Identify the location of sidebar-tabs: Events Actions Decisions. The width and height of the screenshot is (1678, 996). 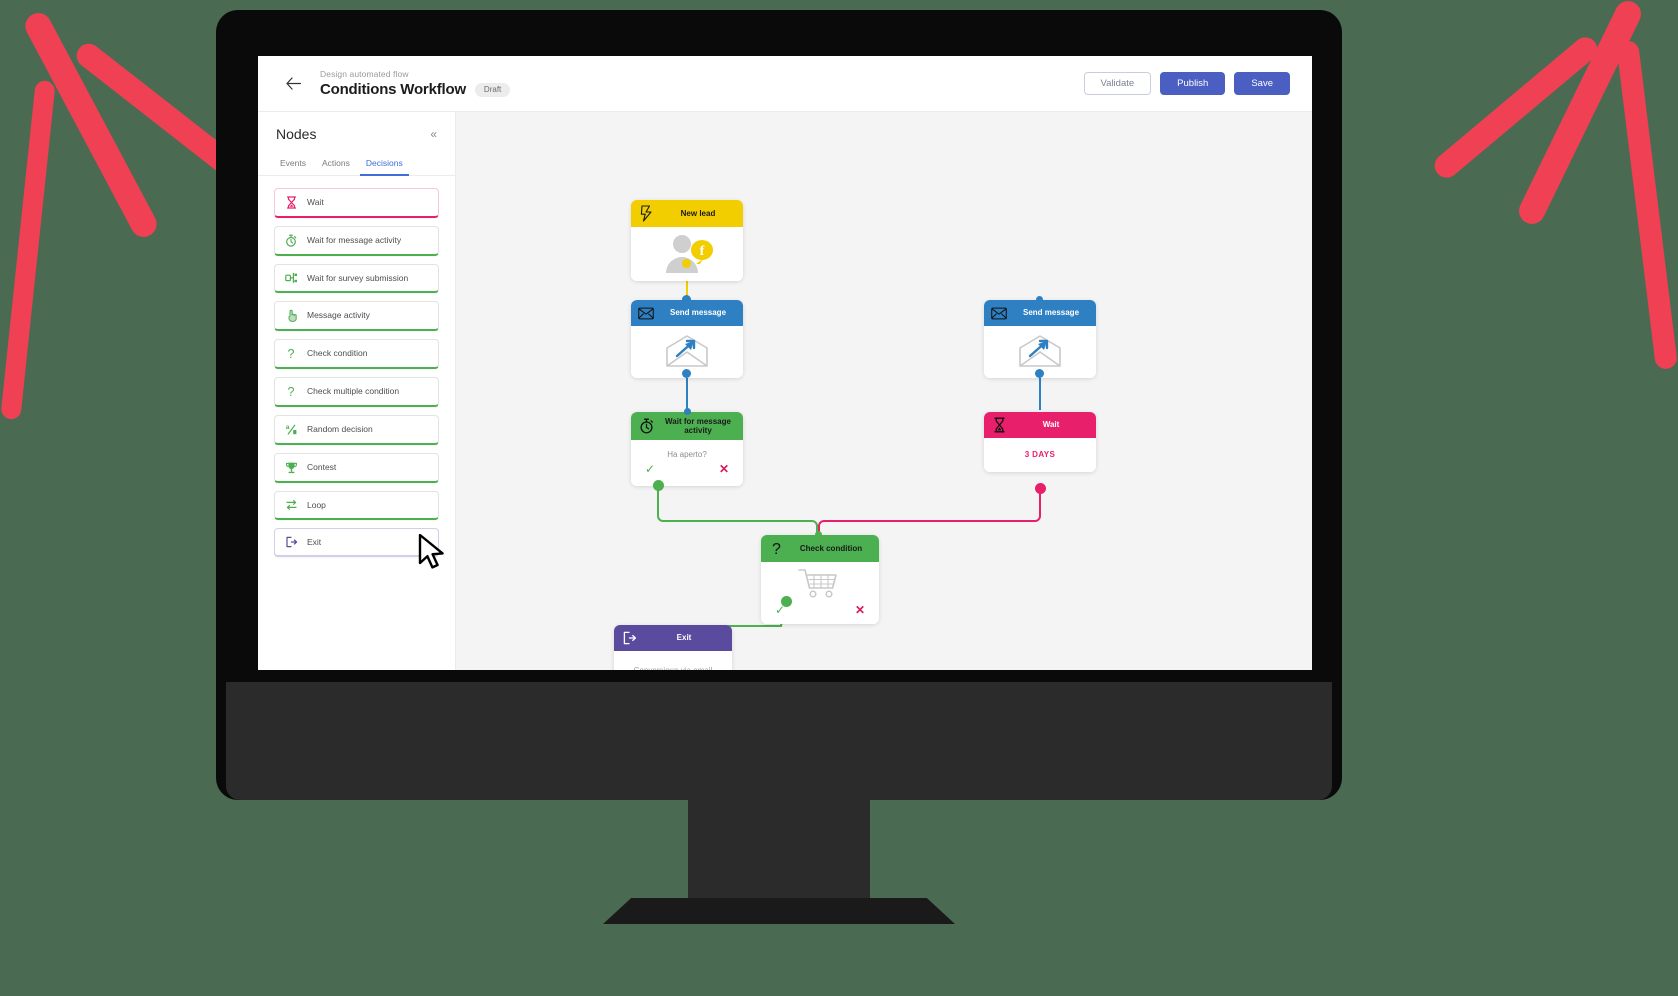
(356, 165).